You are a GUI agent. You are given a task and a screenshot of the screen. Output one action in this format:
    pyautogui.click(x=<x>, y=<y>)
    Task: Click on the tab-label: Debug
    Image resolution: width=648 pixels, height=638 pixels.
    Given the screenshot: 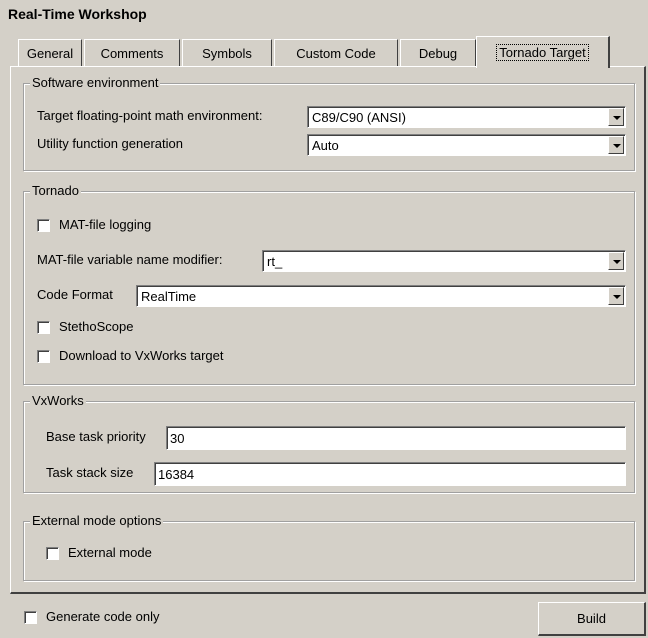 What is the action you would take?
    pyautogui.click(x=438, y=53)
    